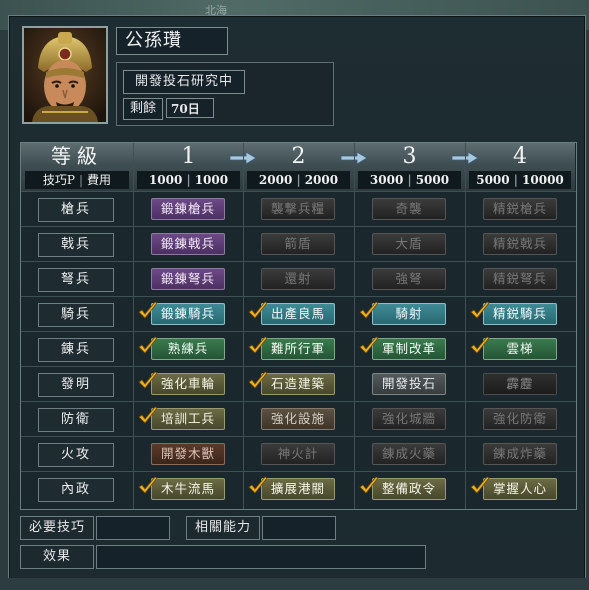 The image size is (589, 590). Describe the element at coordinates (57, 557) in the screenshot. I see `effect-label: 效果` at that location.